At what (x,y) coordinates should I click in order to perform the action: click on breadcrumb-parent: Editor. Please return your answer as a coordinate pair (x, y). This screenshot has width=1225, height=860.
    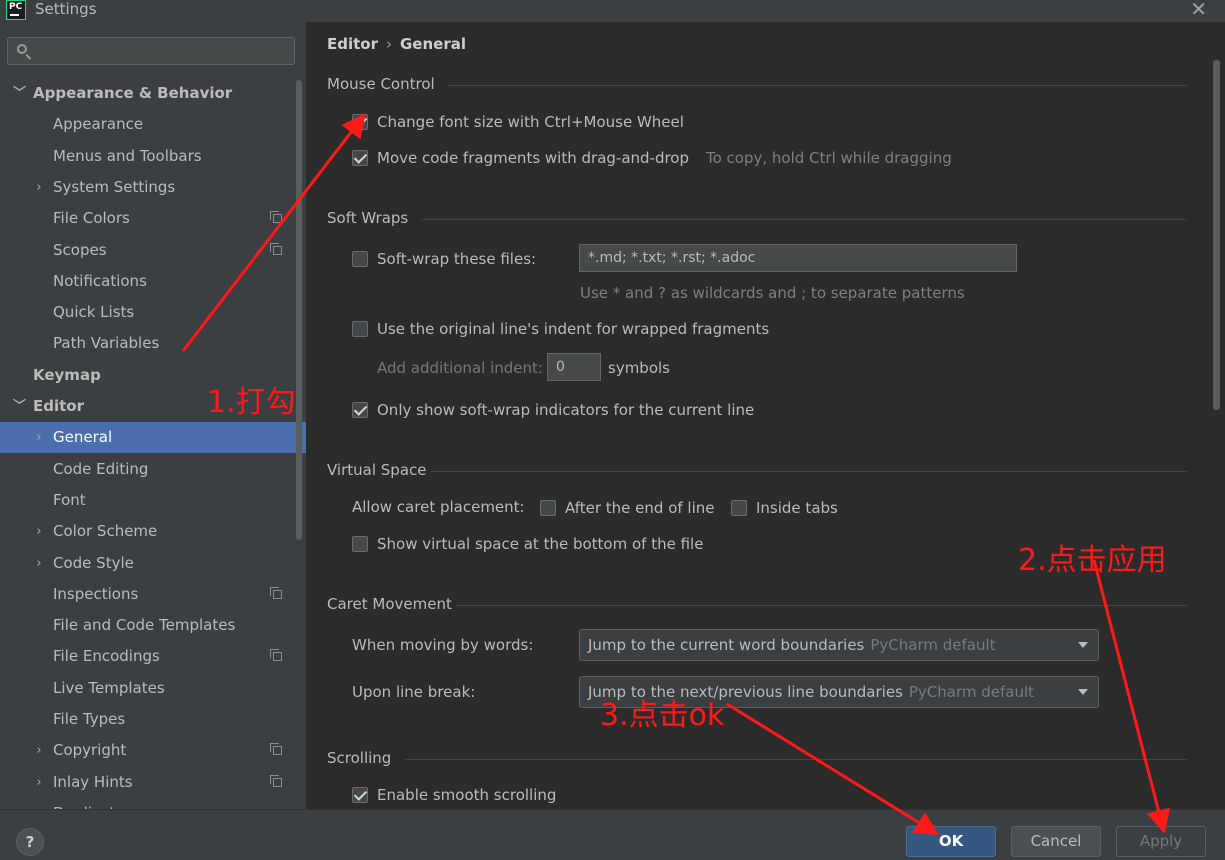
    Looking at the image, I should click on (352, 44).